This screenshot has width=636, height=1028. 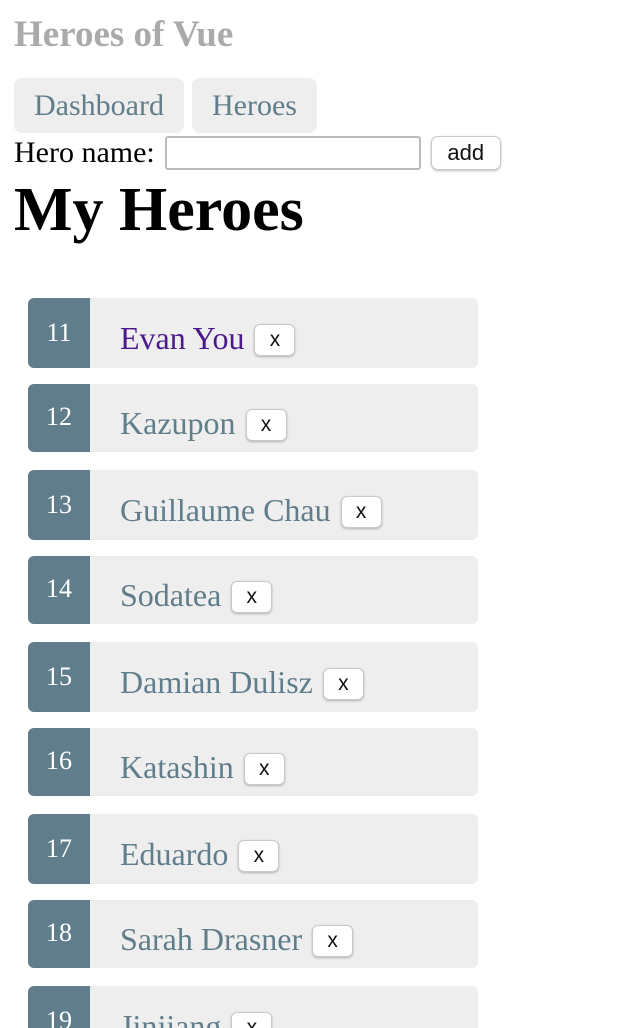 What do you see at coordinates (159, 210) in the screenshot?
I see `page-heading: My Heroes` at bounding box center [159, 210].